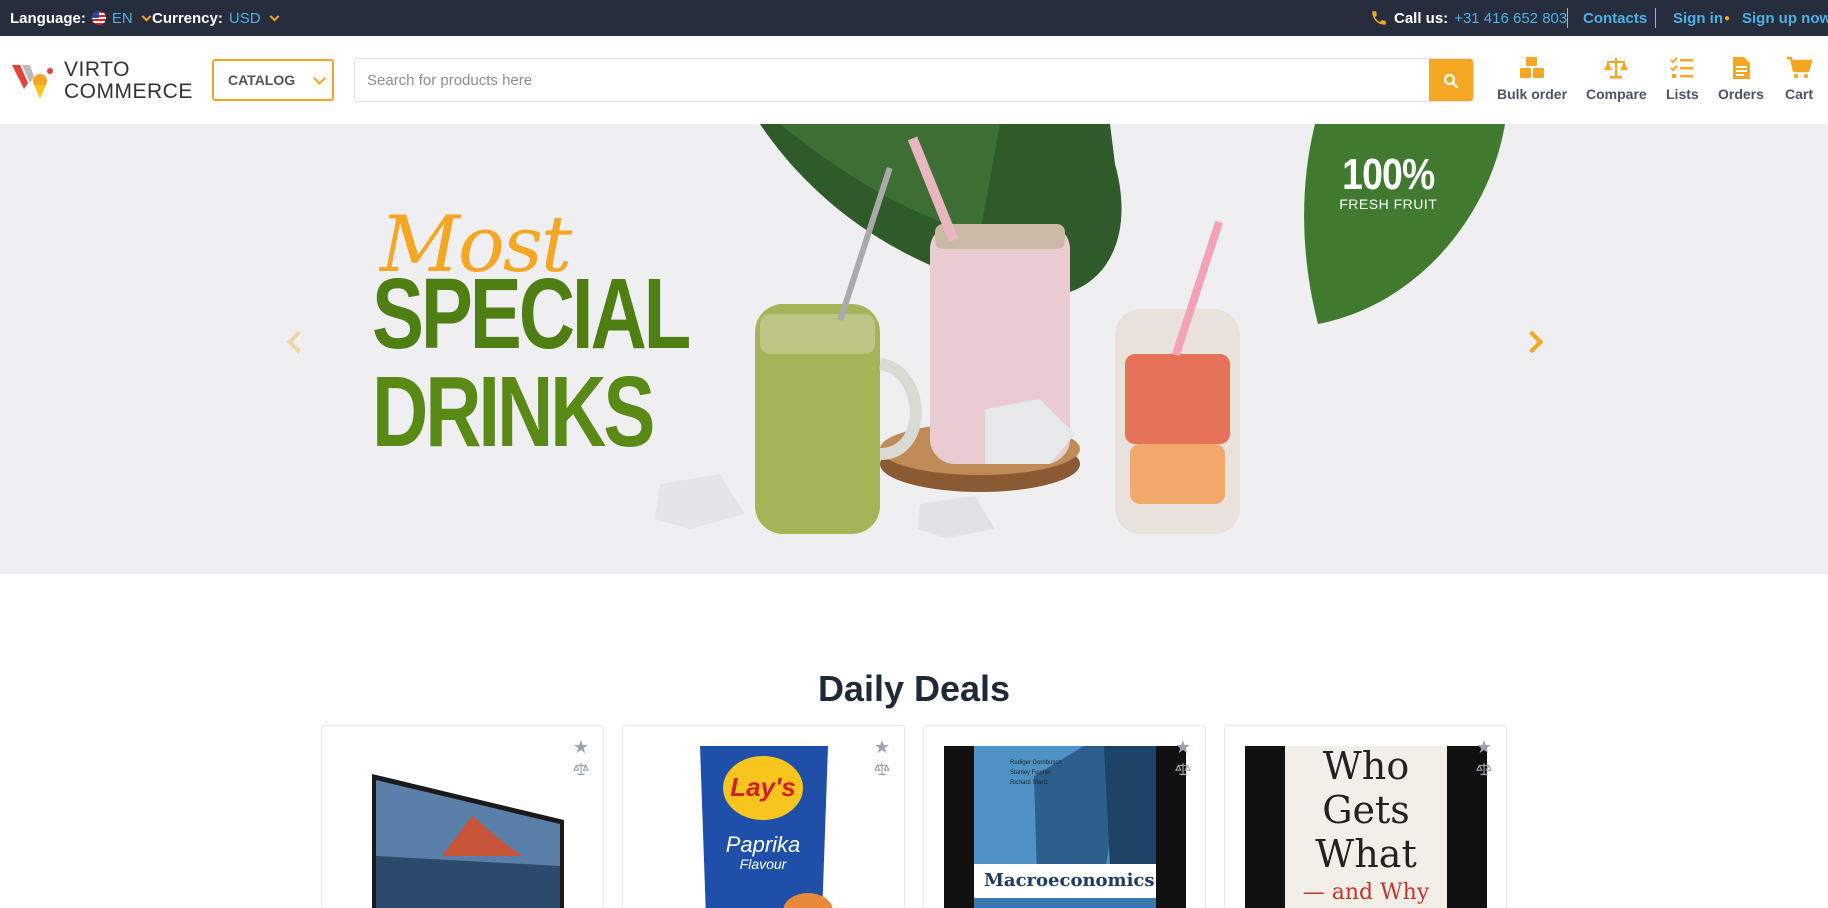  What do you see at coordinates (1682, 67) in the screenshot?
I see `lists-icon` at bounding box center [1682, 67].